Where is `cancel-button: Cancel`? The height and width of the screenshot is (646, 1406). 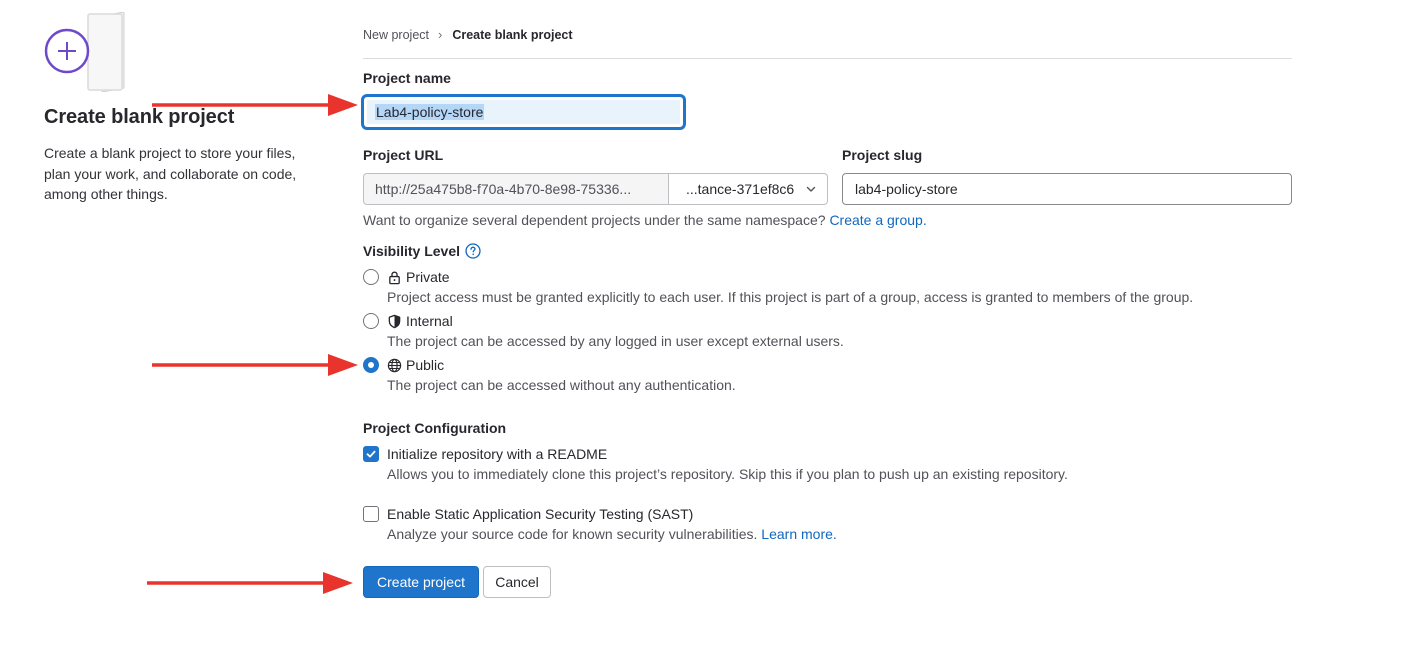 cancel-button: Cancel is located at coordinates (517, 582).